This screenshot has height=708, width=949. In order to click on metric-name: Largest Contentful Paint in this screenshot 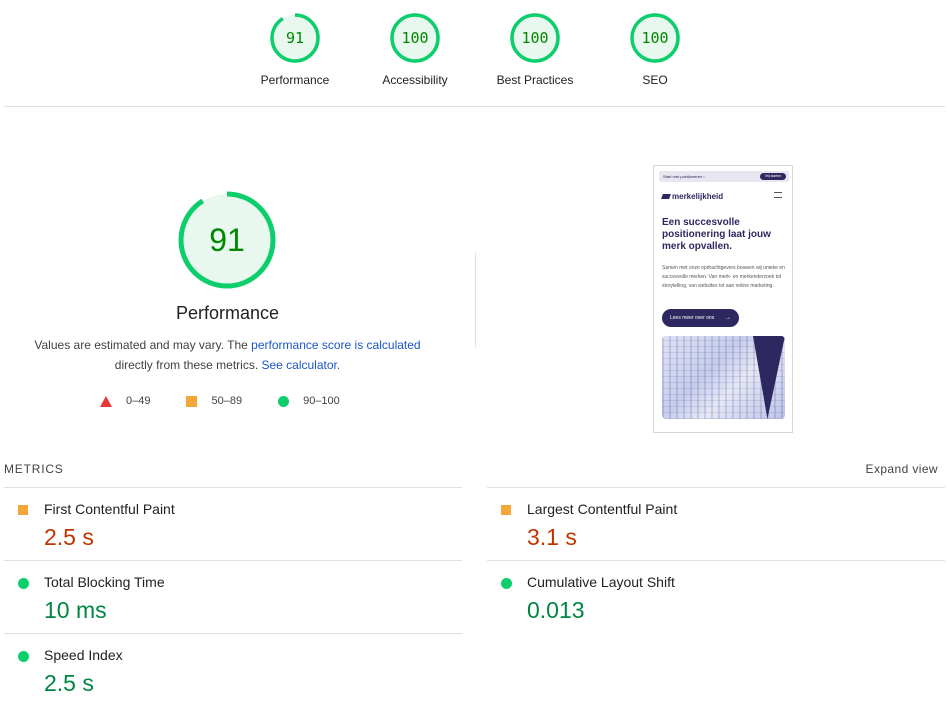, I will do `click(602, 509)`.